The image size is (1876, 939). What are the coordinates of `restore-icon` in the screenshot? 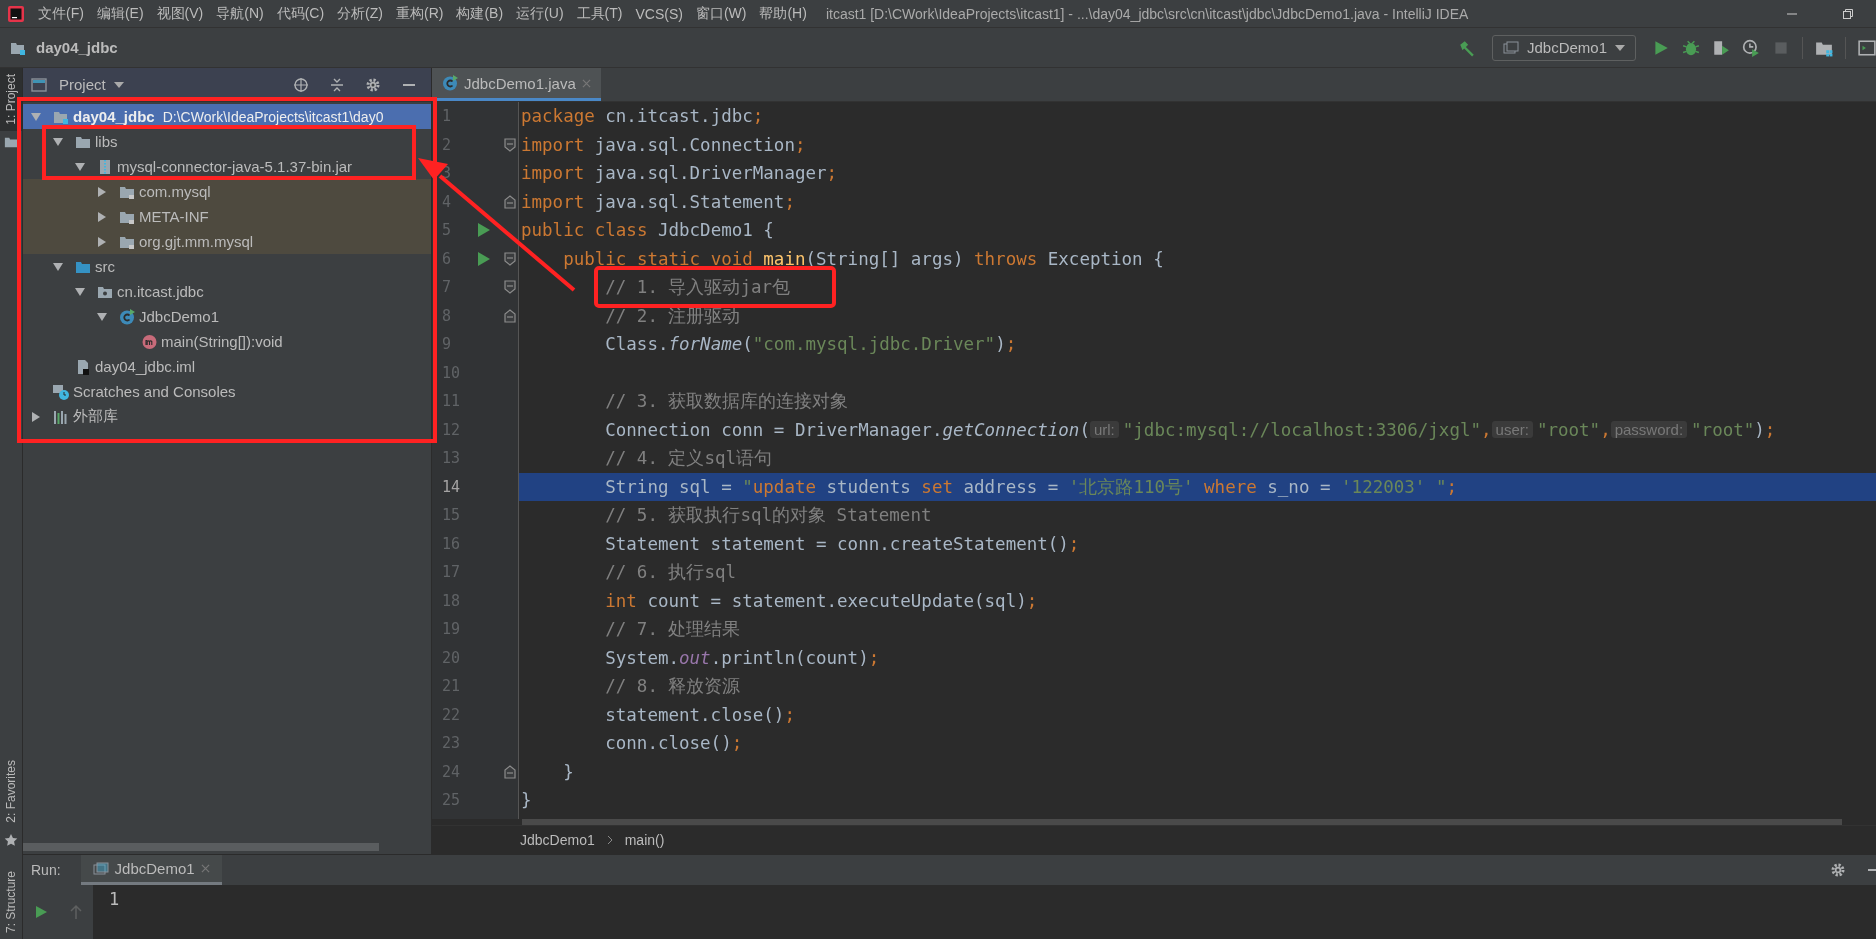 It's located at (1848, 13).